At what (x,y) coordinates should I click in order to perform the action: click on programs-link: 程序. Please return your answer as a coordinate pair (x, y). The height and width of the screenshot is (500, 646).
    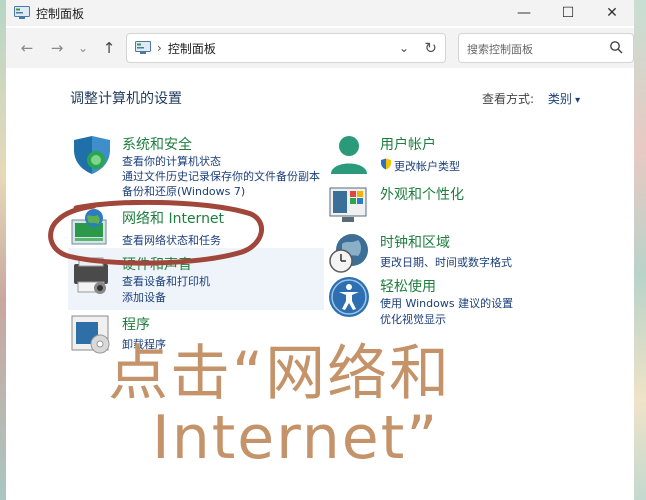
    Looking at the image, I should click on (136, 324).